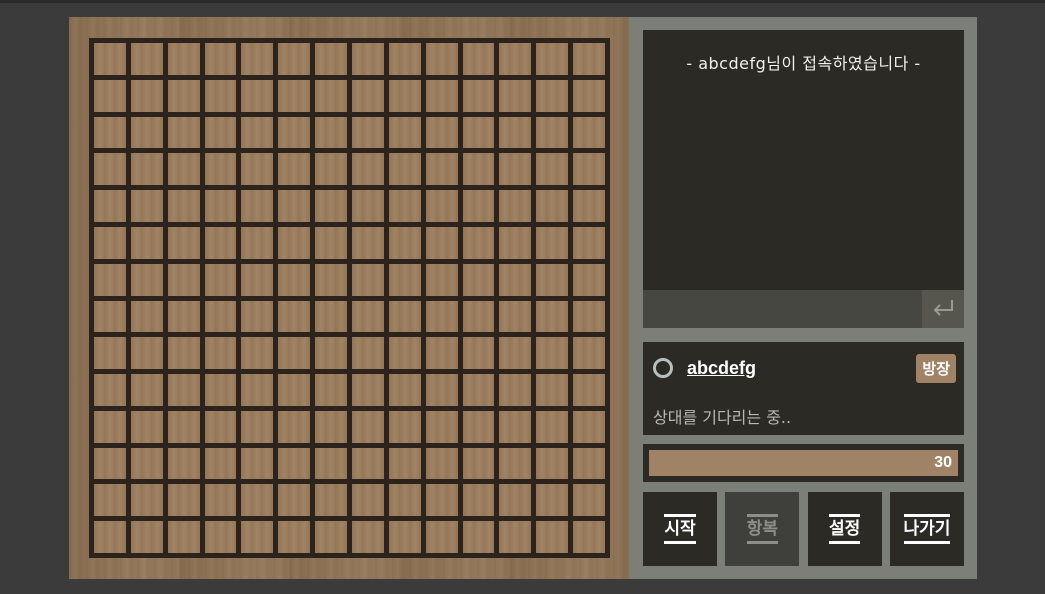 The height and width of the screenshot is (594, 1045). Describe the element at coordinates (762, 529) in the screenshot. I see `surrender-button: 항복` at that location.